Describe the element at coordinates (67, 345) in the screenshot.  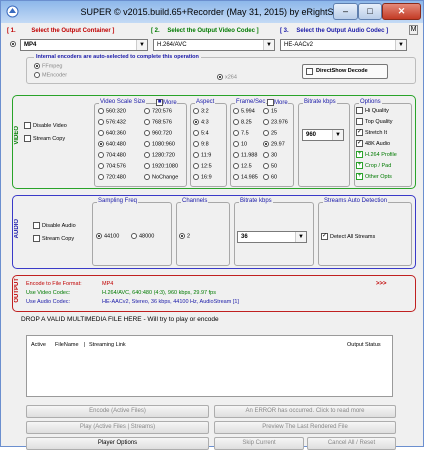
I see `column-filename: FileName` at that location.